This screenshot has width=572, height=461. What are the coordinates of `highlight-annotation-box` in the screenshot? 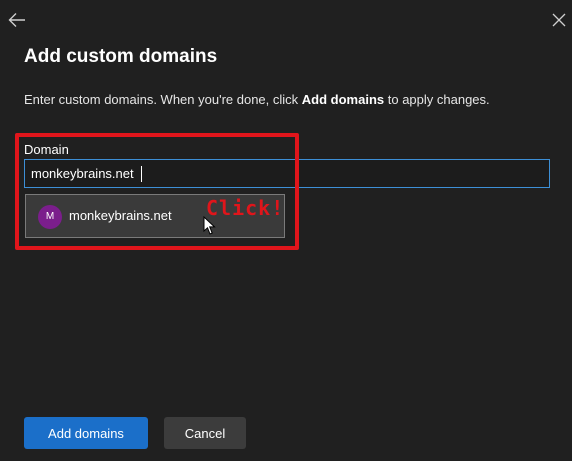 It's located at (157, 191).